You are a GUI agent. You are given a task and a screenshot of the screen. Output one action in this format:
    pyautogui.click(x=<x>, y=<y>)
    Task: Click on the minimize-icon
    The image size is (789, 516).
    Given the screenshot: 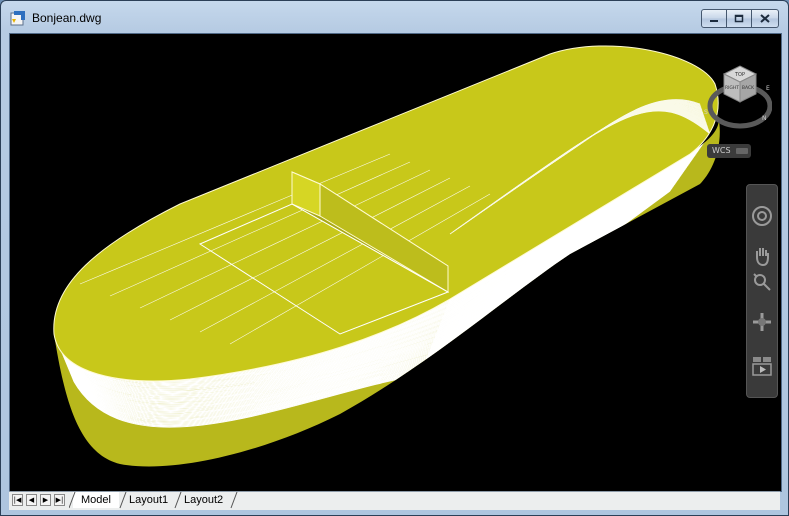 What is the action you would take?
    pyautogui.click(x=714, y=20)
    